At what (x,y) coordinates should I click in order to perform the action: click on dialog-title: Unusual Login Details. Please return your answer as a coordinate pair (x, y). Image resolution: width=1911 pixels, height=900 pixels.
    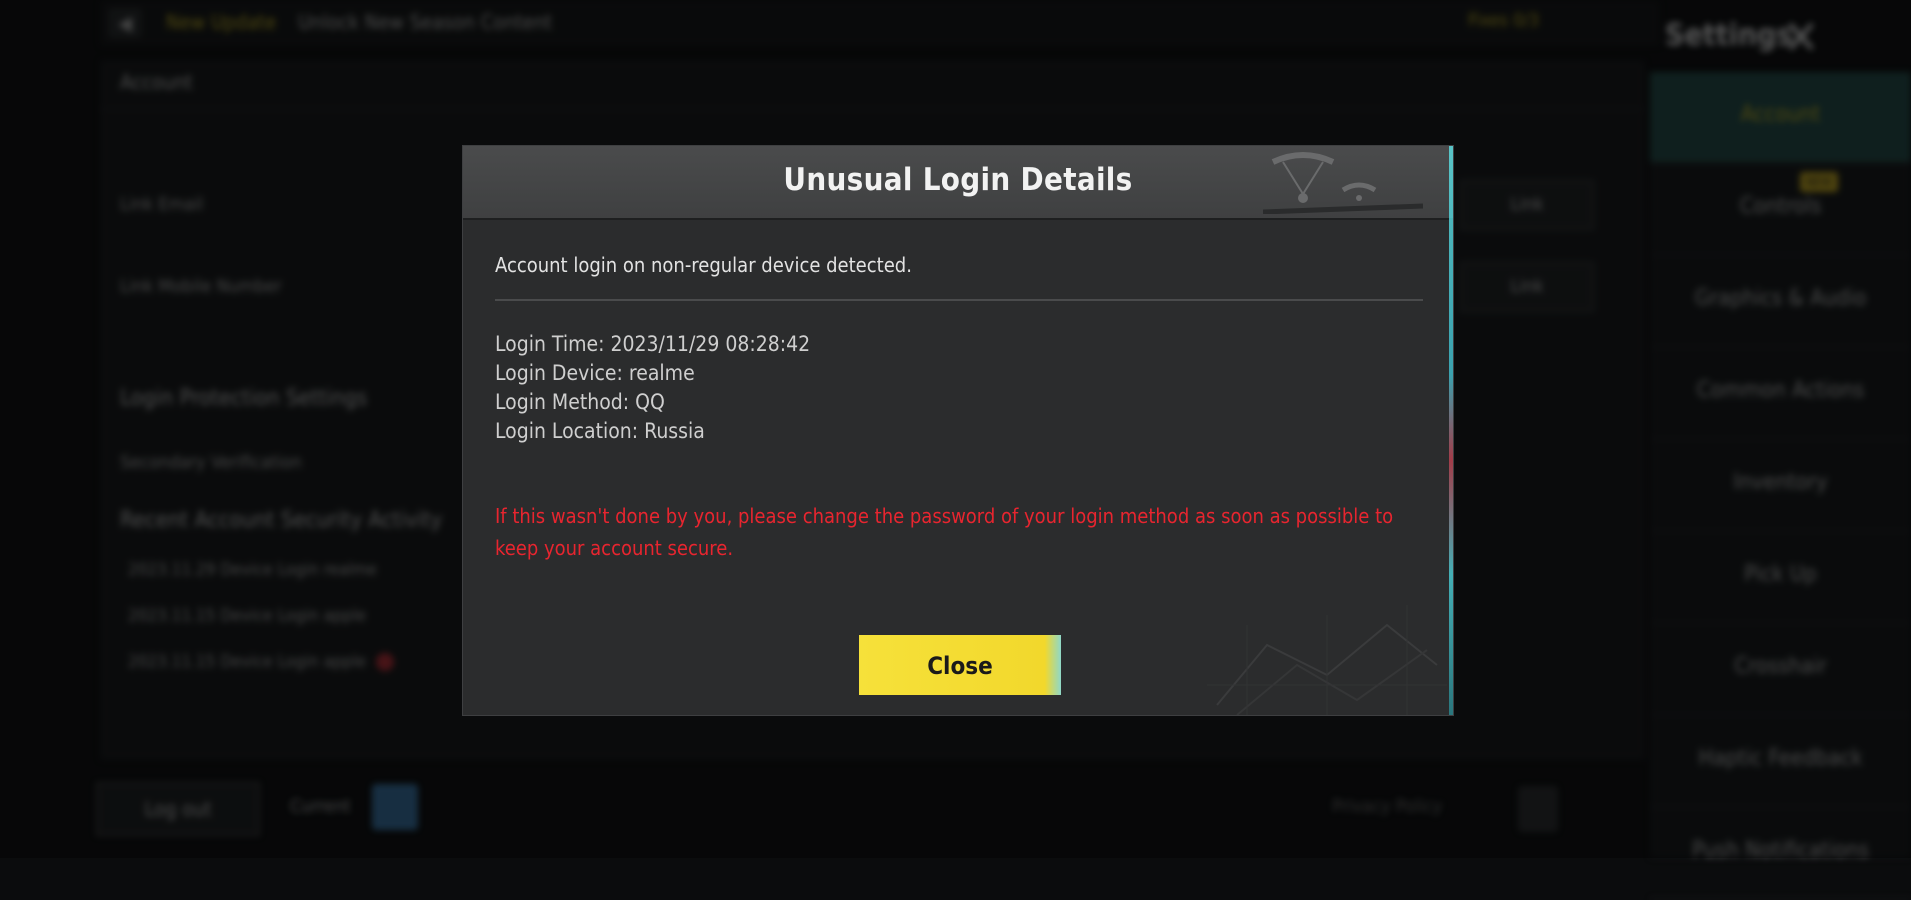
    Looking at the image, I should click on (958, 180).